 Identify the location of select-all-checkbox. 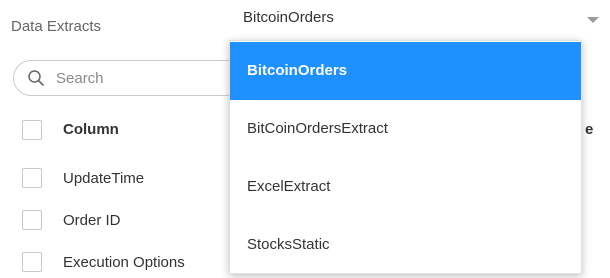
(32, 130).